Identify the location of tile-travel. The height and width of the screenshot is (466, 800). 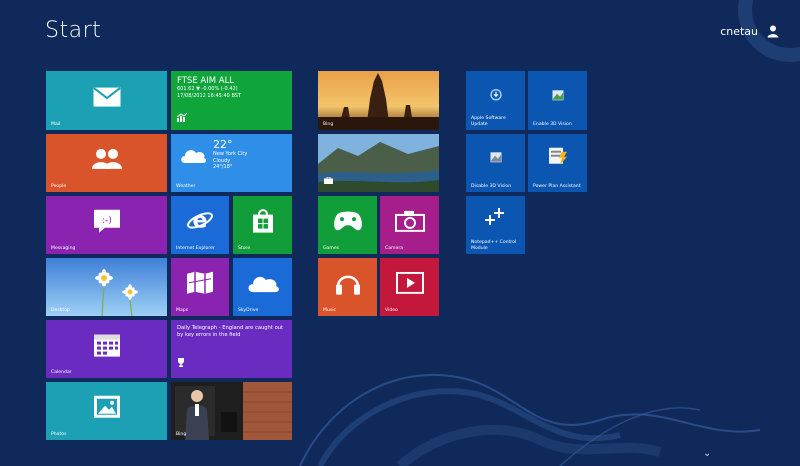
(378, 163).